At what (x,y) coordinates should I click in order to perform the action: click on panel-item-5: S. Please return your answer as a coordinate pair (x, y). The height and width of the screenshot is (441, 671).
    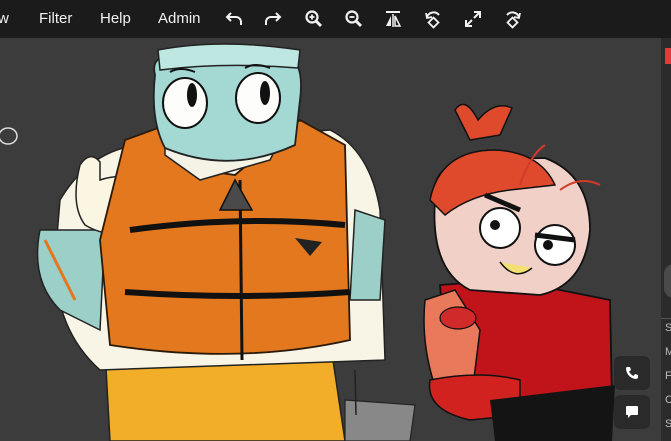
    Looking at the image, I should click on (668, 424).